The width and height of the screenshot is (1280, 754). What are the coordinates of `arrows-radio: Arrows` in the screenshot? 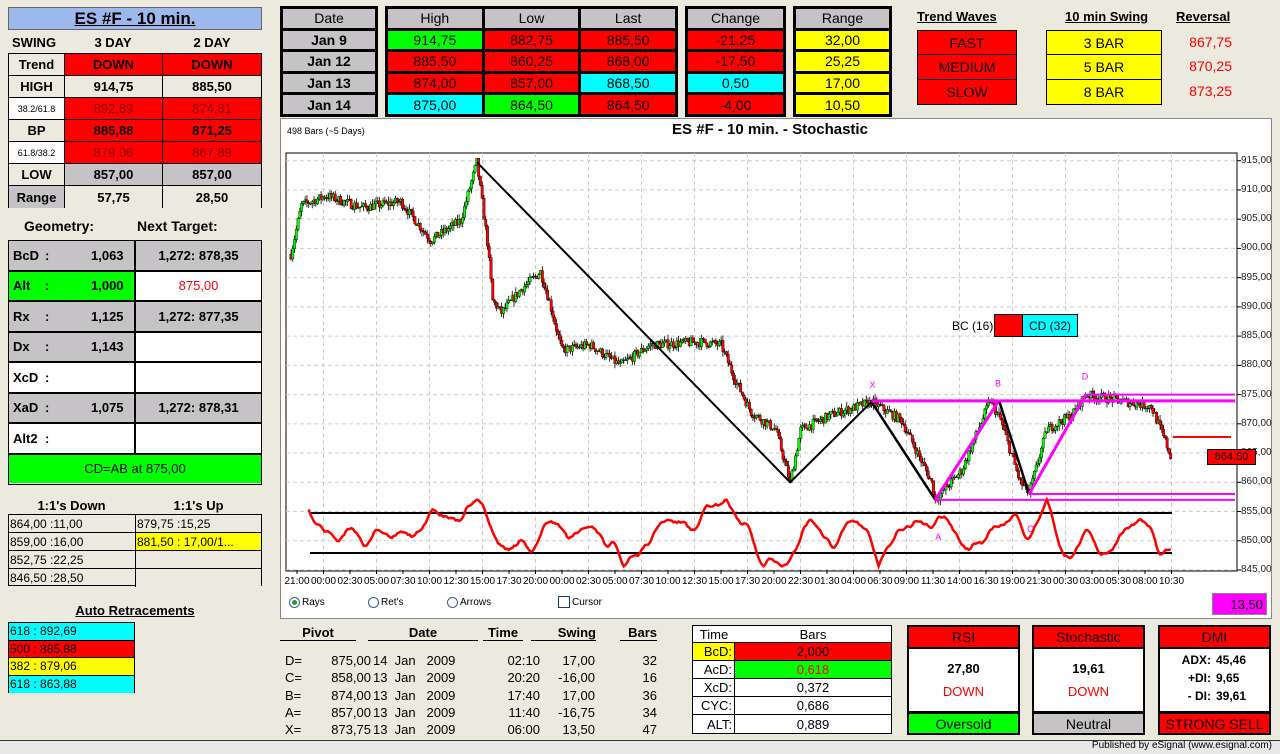 It's located at (469, 602).